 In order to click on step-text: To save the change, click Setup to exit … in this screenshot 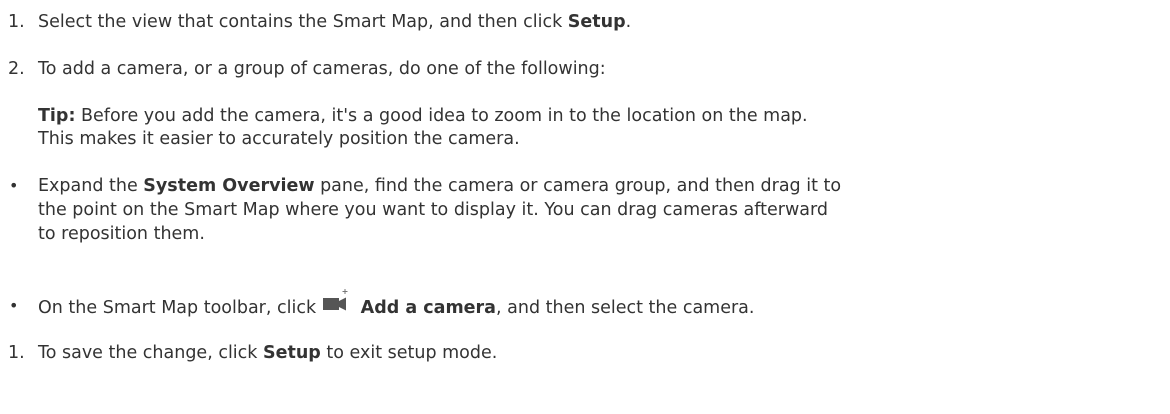, I will do `click(267, 353)`.